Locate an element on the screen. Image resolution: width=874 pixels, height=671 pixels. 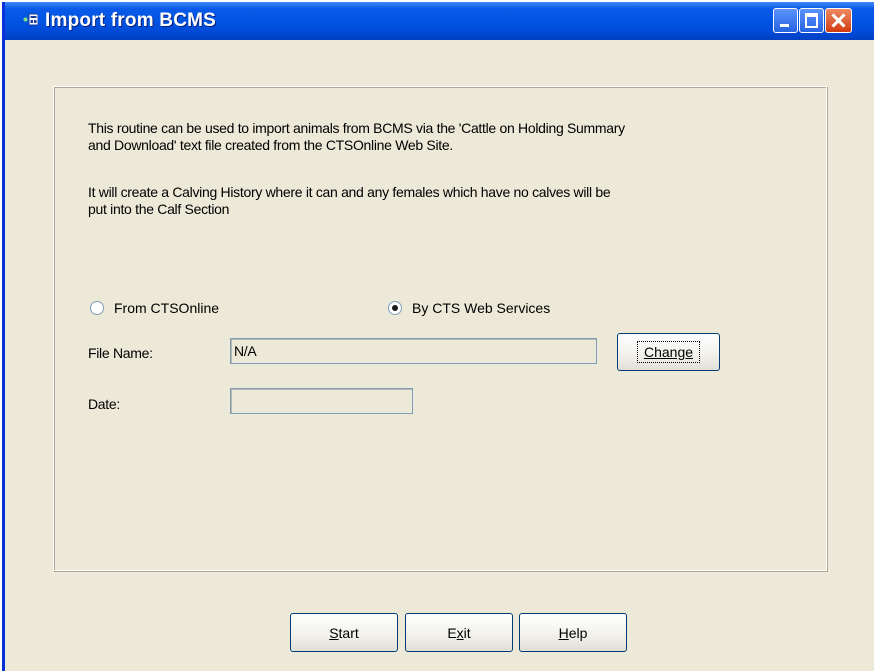
help-button: Help is located at coordinates (573, 632).